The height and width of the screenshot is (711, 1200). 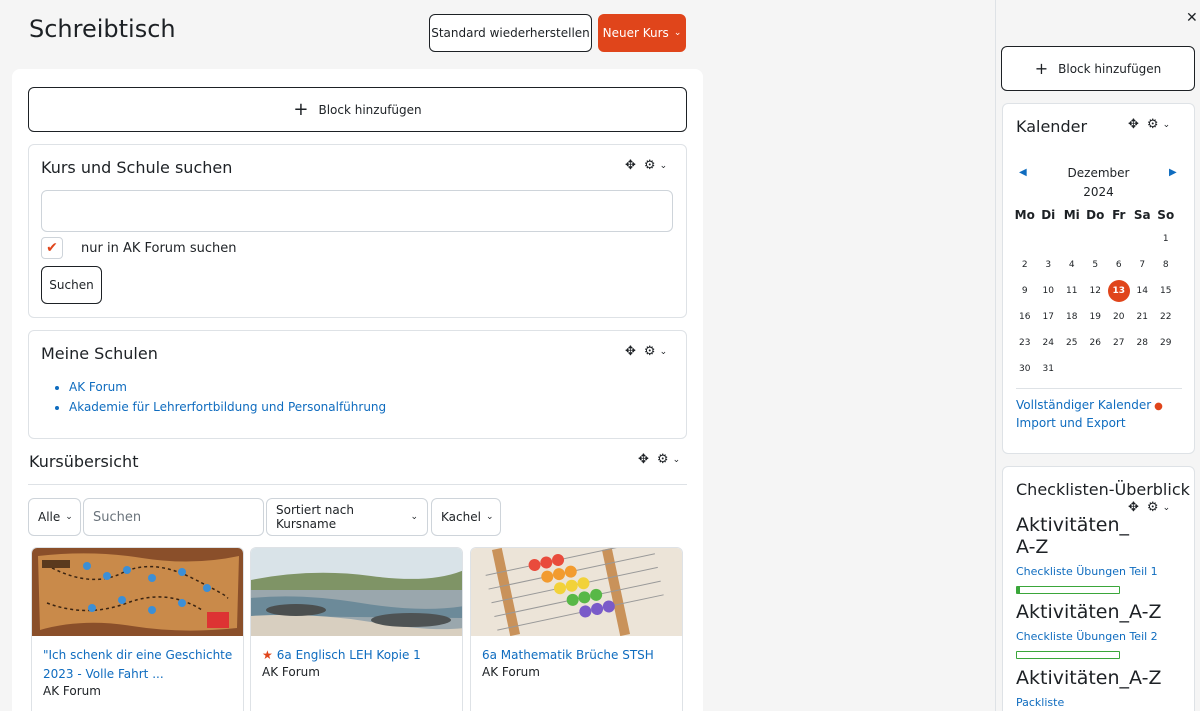 What do you see at coordinates (1166, 215) in the screenshot?
I see `calendar-weekday: So` at bounding box center [1166, 215].